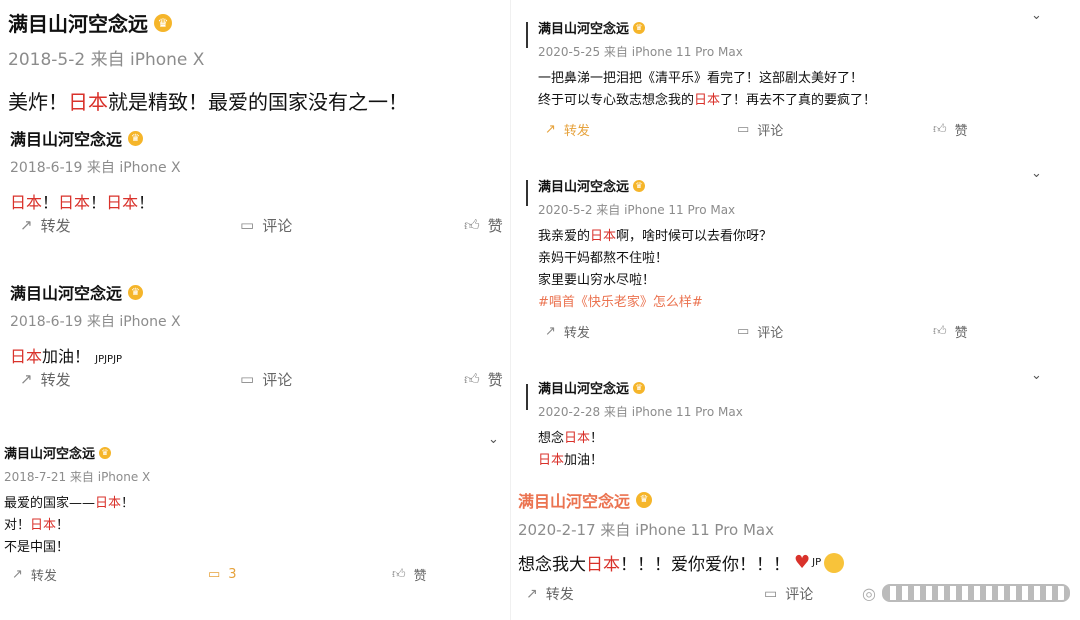 The height and width of the screenshot is (620, 1080). What do you see at coordinates (564, 236) in the screenshot?
I see `text-segment: 我亲爱的` at bounding box center [564, 236].